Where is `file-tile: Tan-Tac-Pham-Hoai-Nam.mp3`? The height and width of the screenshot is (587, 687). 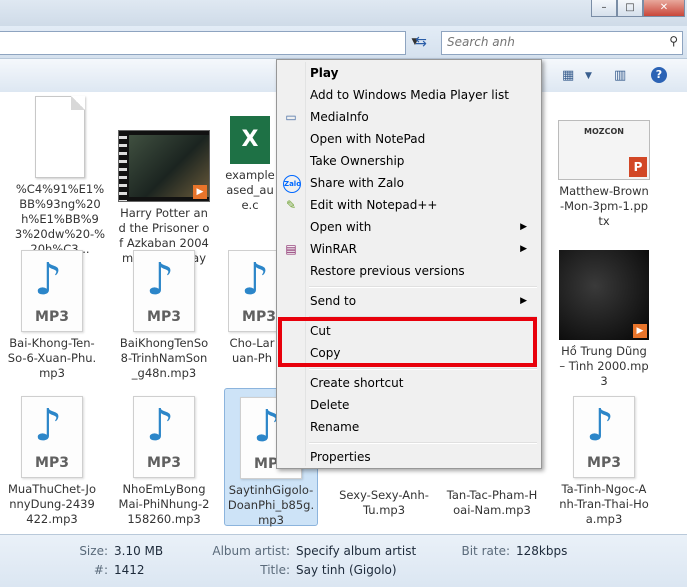 file-tile: Tan-Tac-Pham-Hoai-Nam.mp3 is located at coordinates (492, 501).